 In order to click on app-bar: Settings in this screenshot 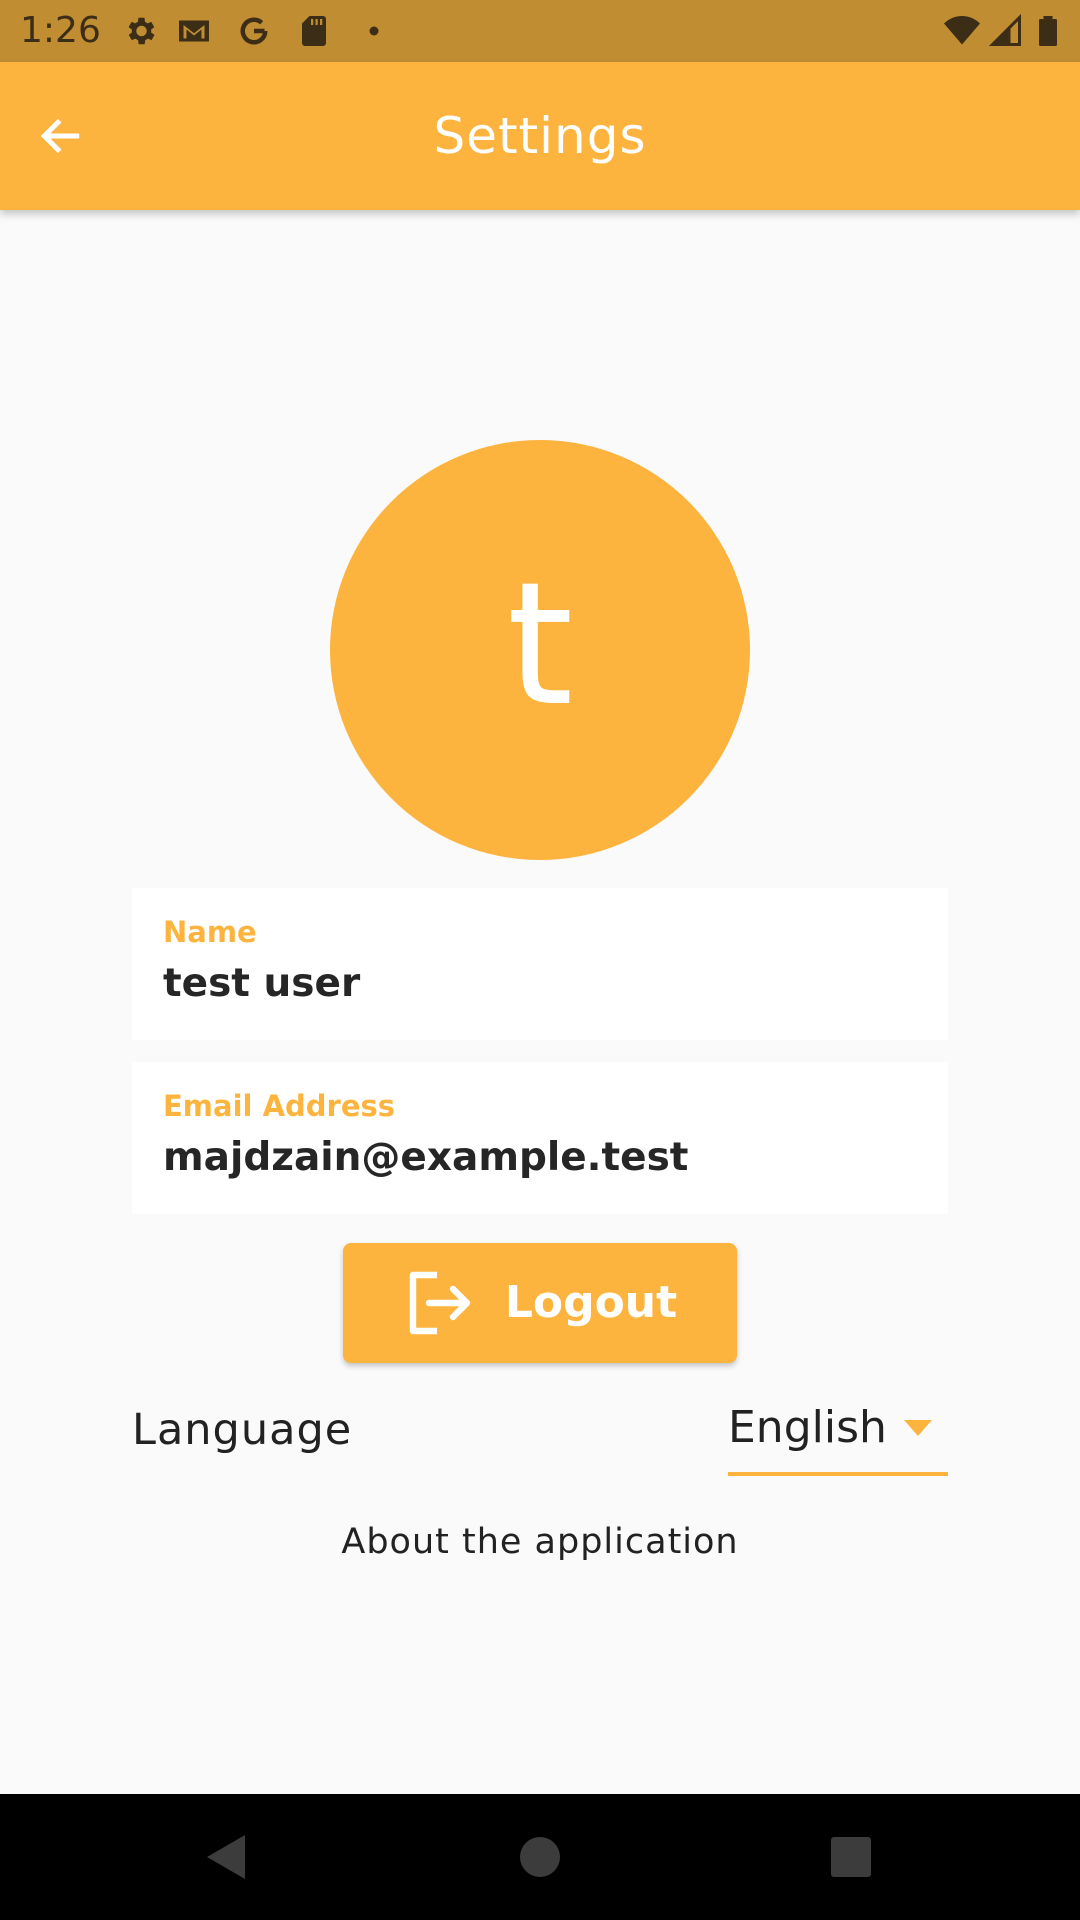, I will do `click(540, 136)`.